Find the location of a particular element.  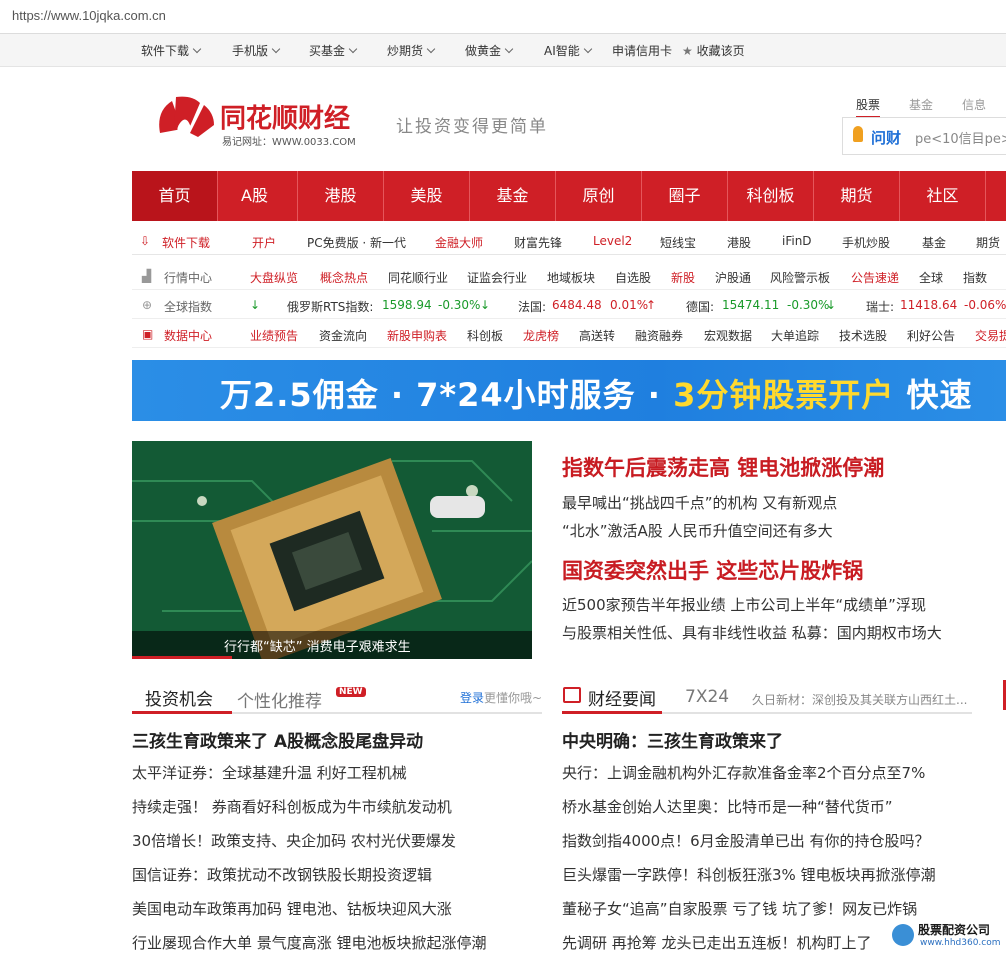

nav-funds: 基金 is located at coordinates (513, 196).